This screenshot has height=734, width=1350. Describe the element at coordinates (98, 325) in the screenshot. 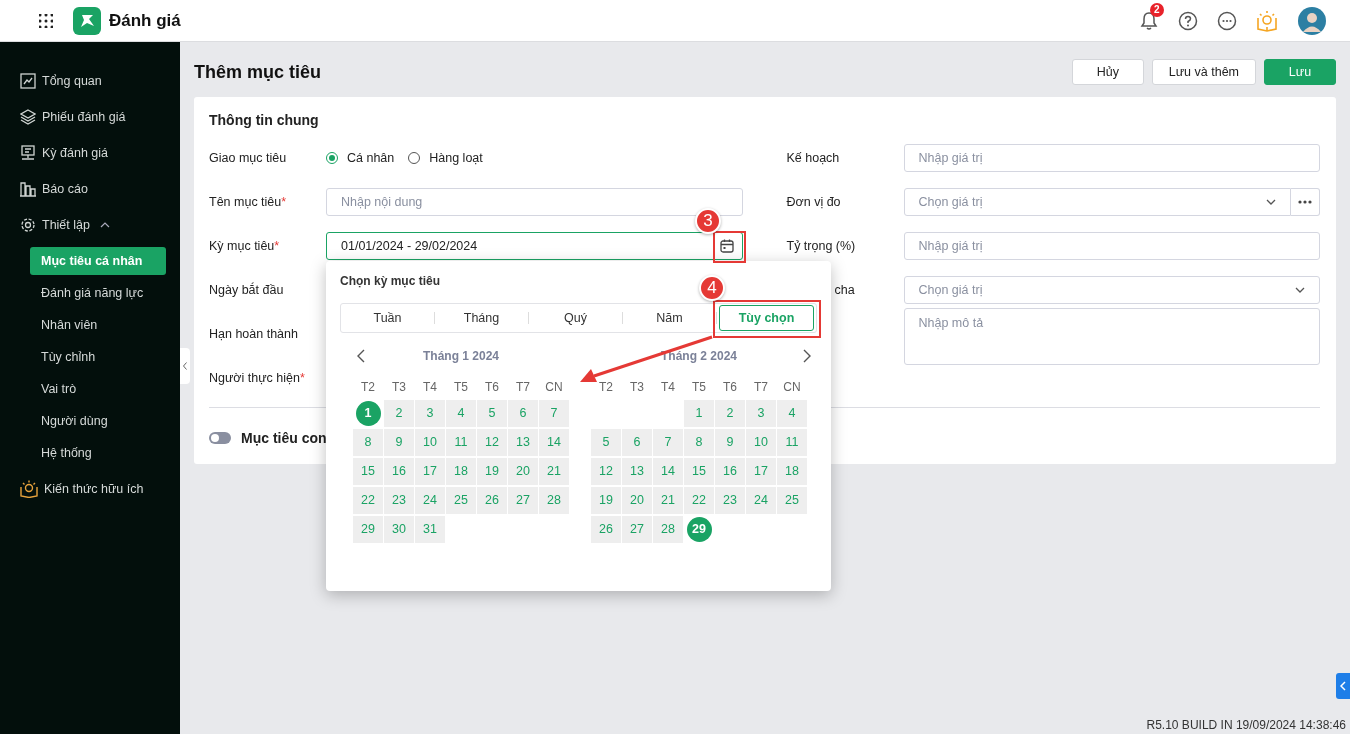

I see `sidebar-subitem: Nhân viên` at that location.